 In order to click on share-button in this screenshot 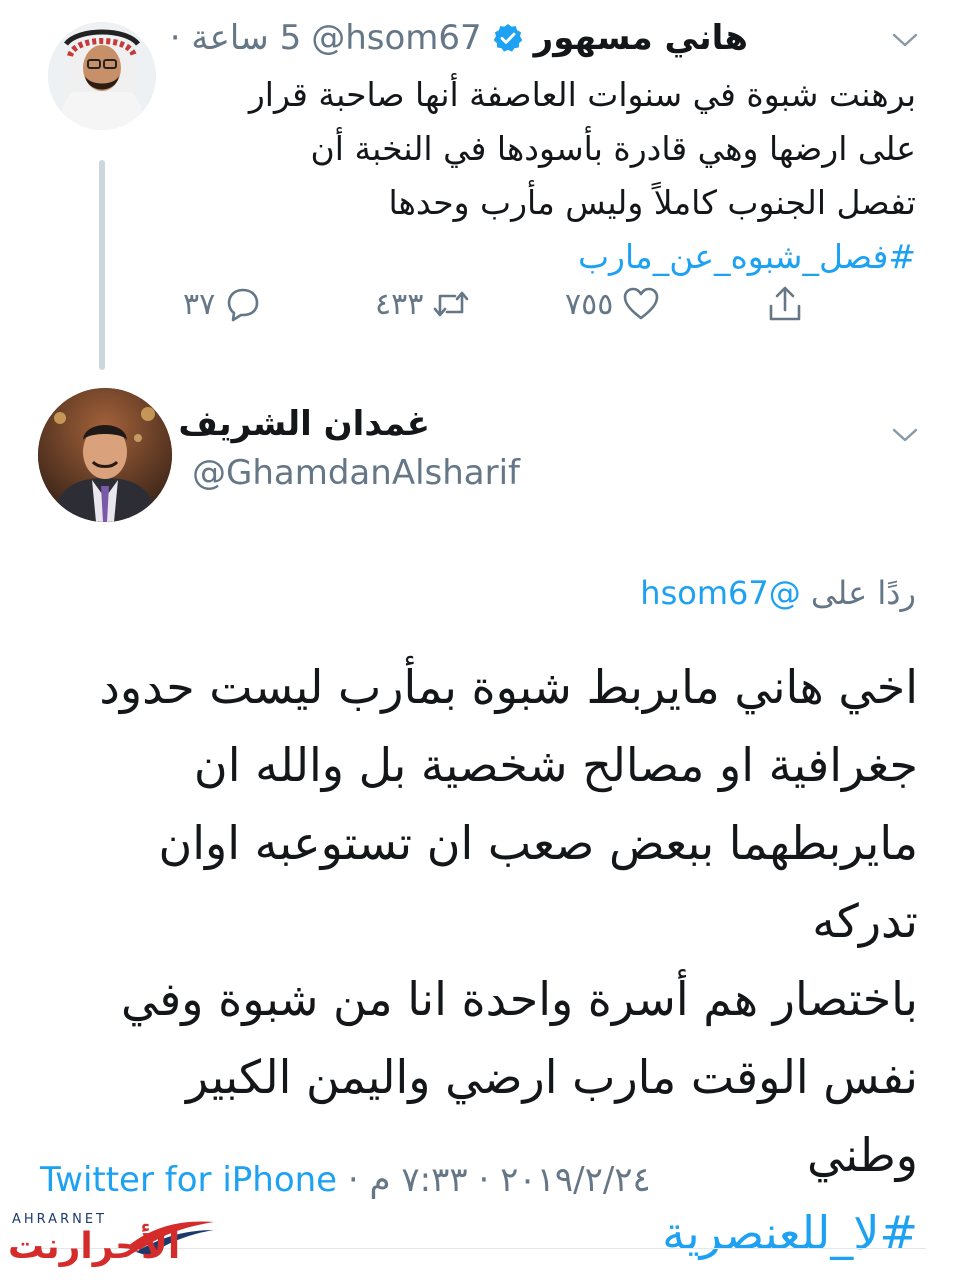, I will do `click(785, 304)`.